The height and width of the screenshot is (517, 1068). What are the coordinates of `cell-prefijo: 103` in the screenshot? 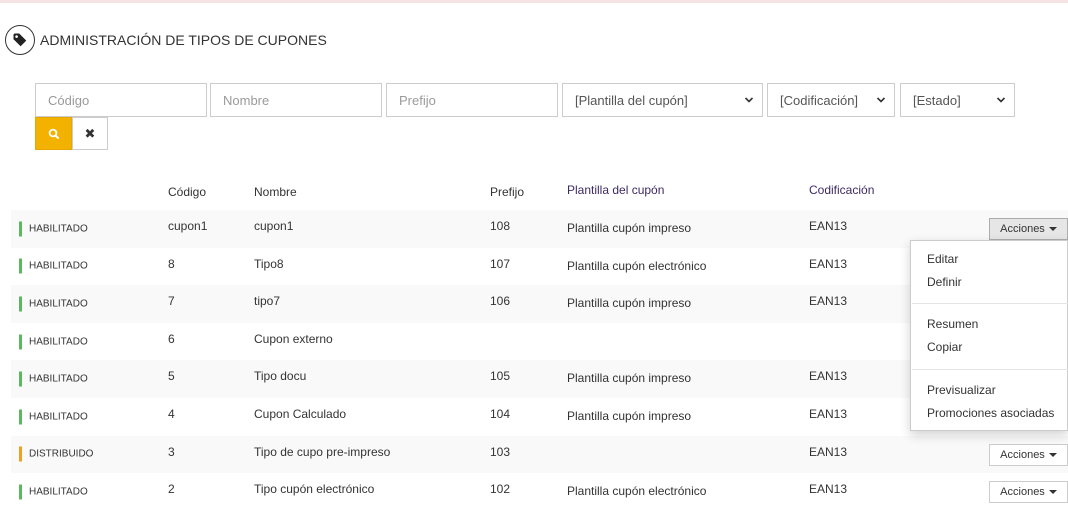 It's located at (500, 451).